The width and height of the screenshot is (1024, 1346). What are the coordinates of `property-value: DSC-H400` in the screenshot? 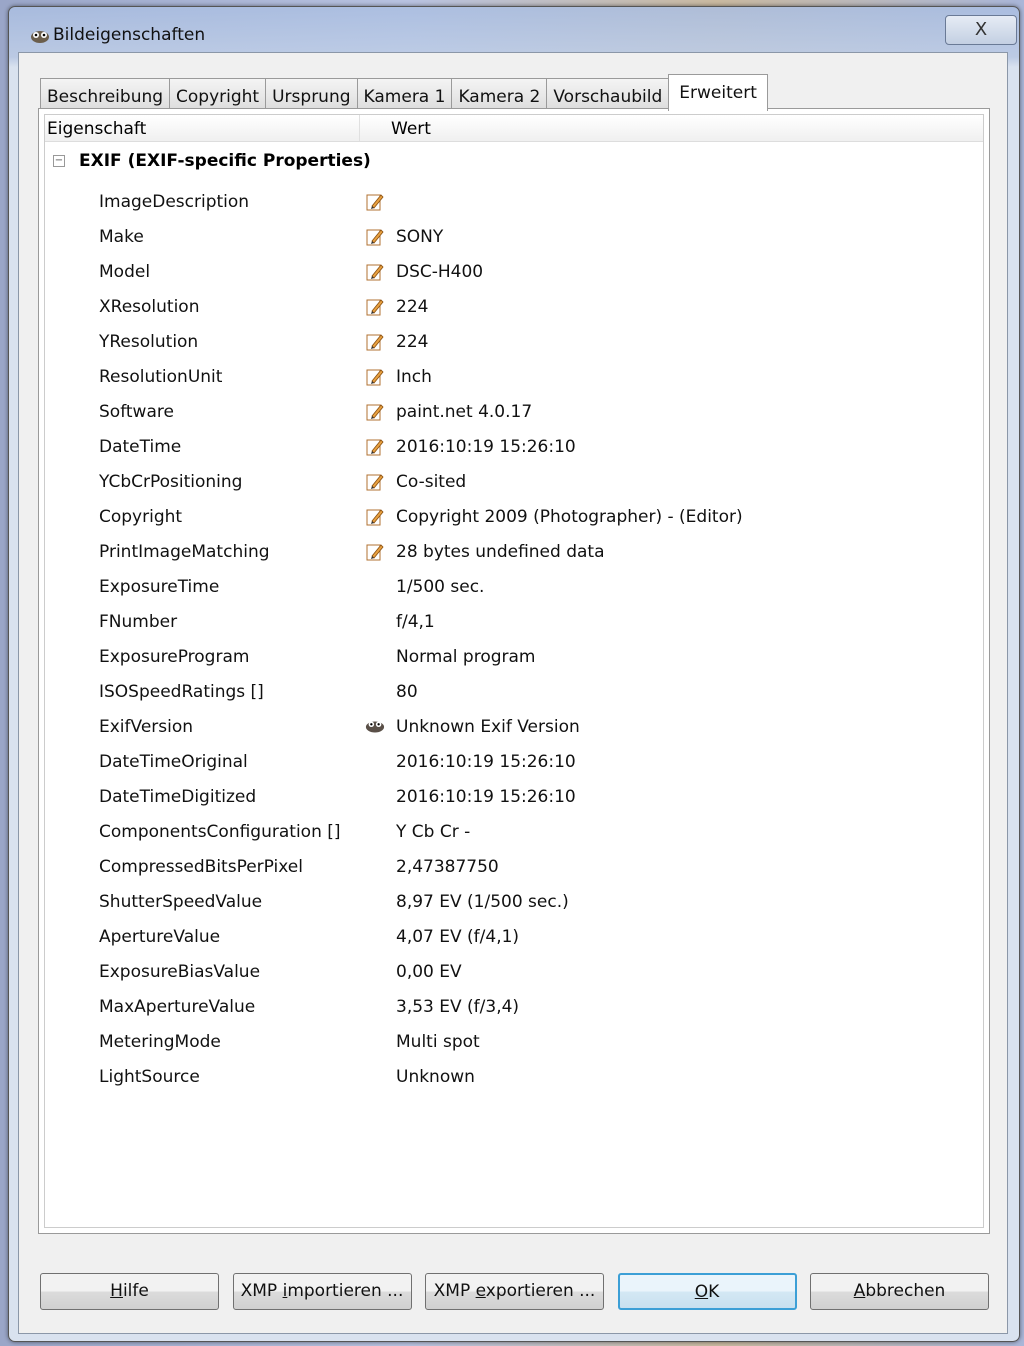 It's located at (440, 272).